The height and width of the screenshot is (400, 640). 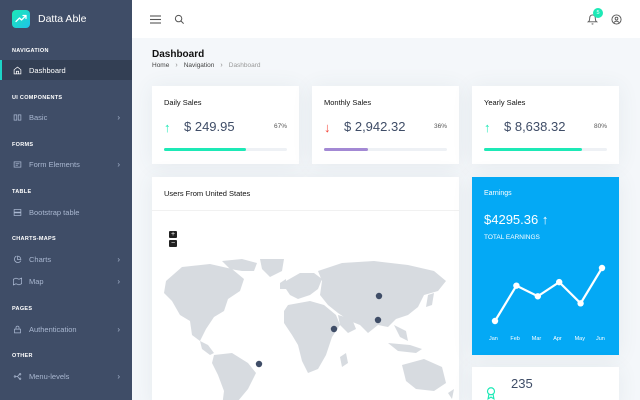 I want to click on sidebar-item-map: Map ›, so click(x=66, y=281).